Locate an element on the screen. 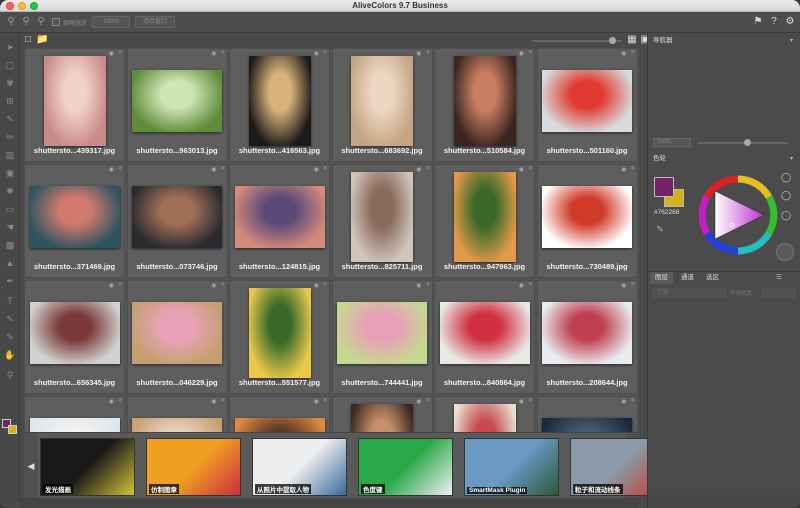  file-thumbnail-cell: ◉ × shuttersto...046229.jpg is located at coordinates (177, 337).